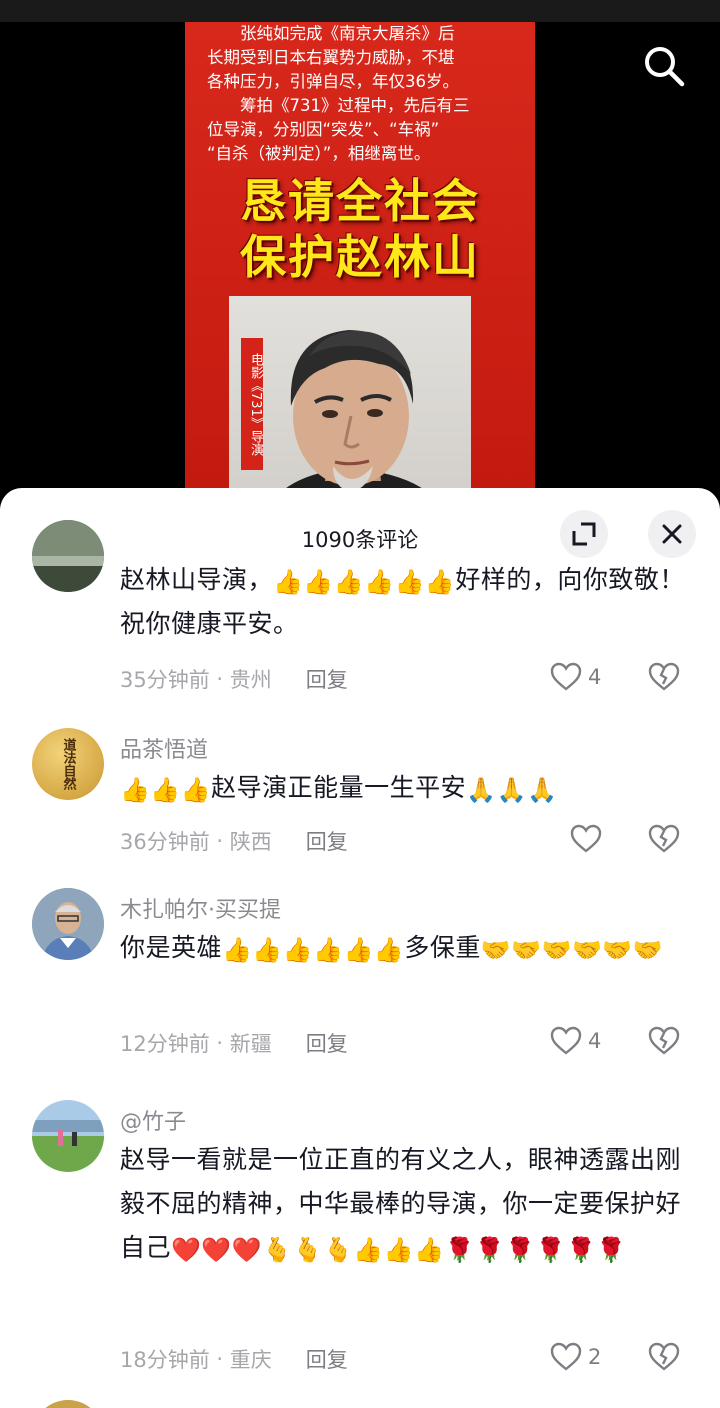  What do you see at coordinates (347, 33) in the screenshot?
I see `poster-line: 张纯如完成《南京大屠杀》后` at bounding box center [347, 33].